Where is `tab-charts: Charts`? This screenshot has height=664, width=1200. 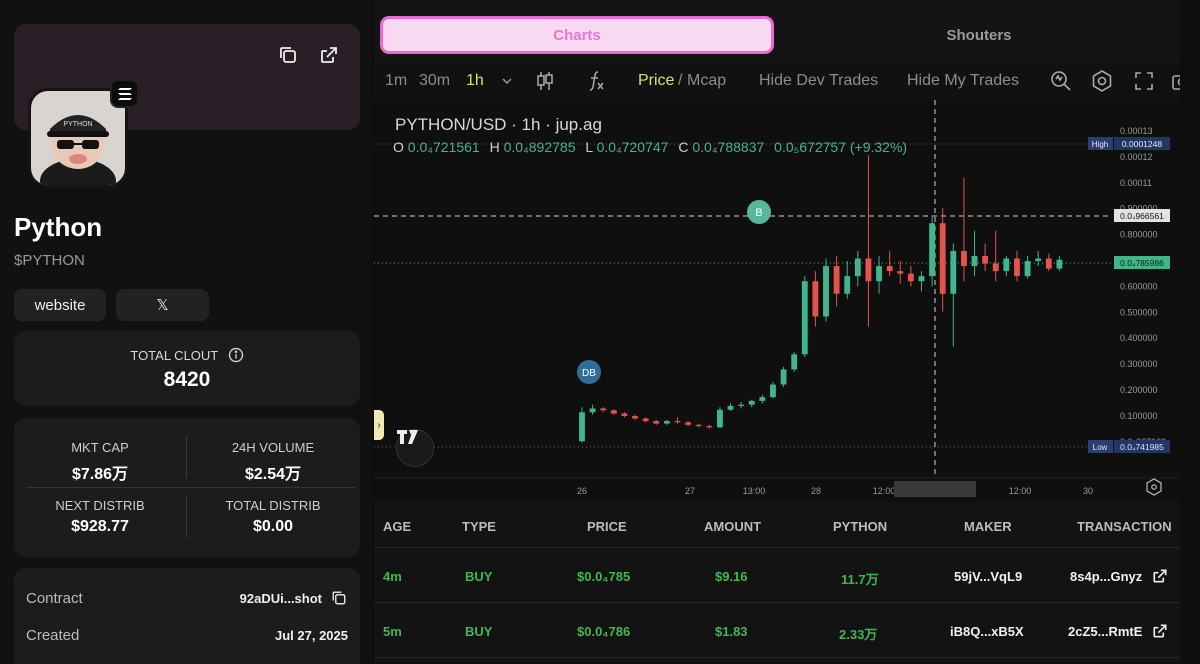
tab-charts: Charts is located at coordinates (577, 35).